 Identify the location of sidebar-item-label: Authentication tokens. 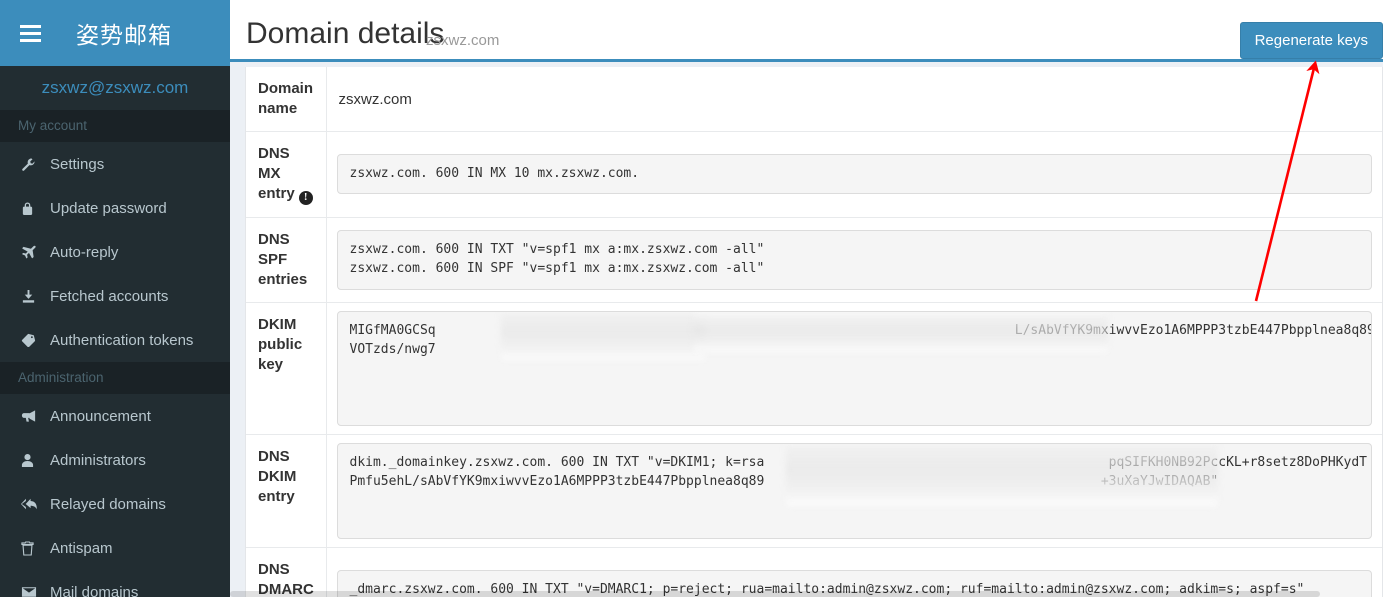
(122, 340).